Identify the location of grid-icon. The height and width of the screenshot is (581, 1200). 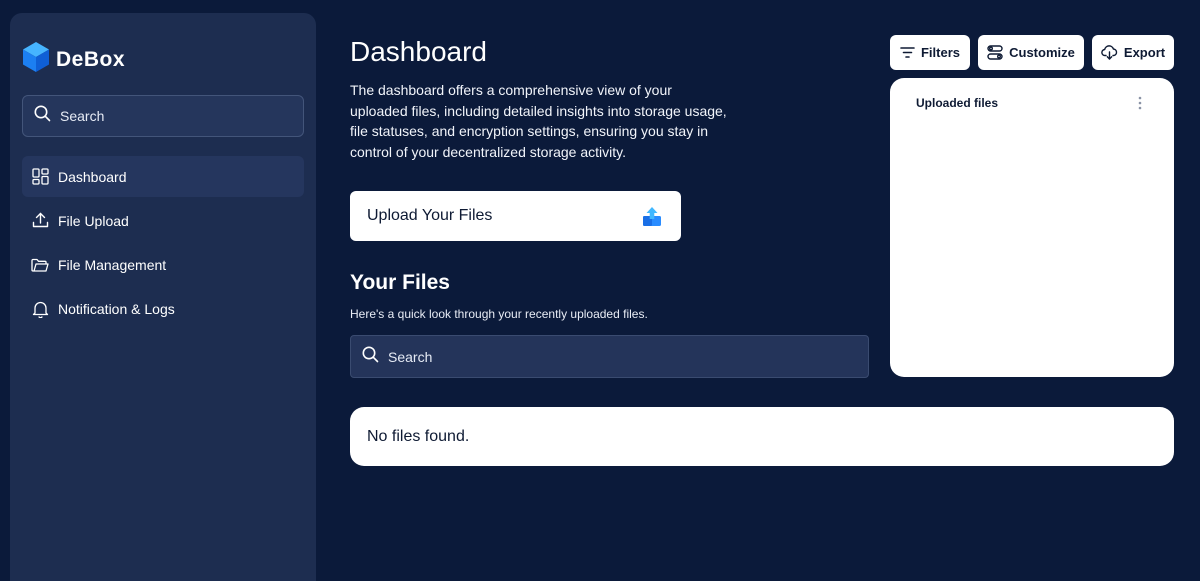
(40, 177).